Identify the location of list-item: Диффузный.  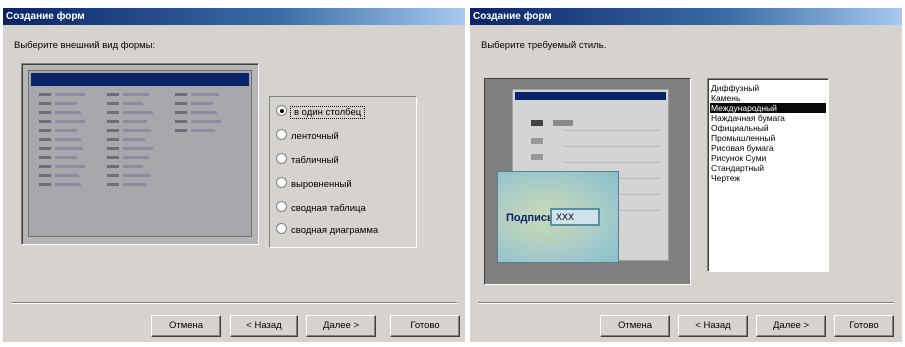
(768, 88).